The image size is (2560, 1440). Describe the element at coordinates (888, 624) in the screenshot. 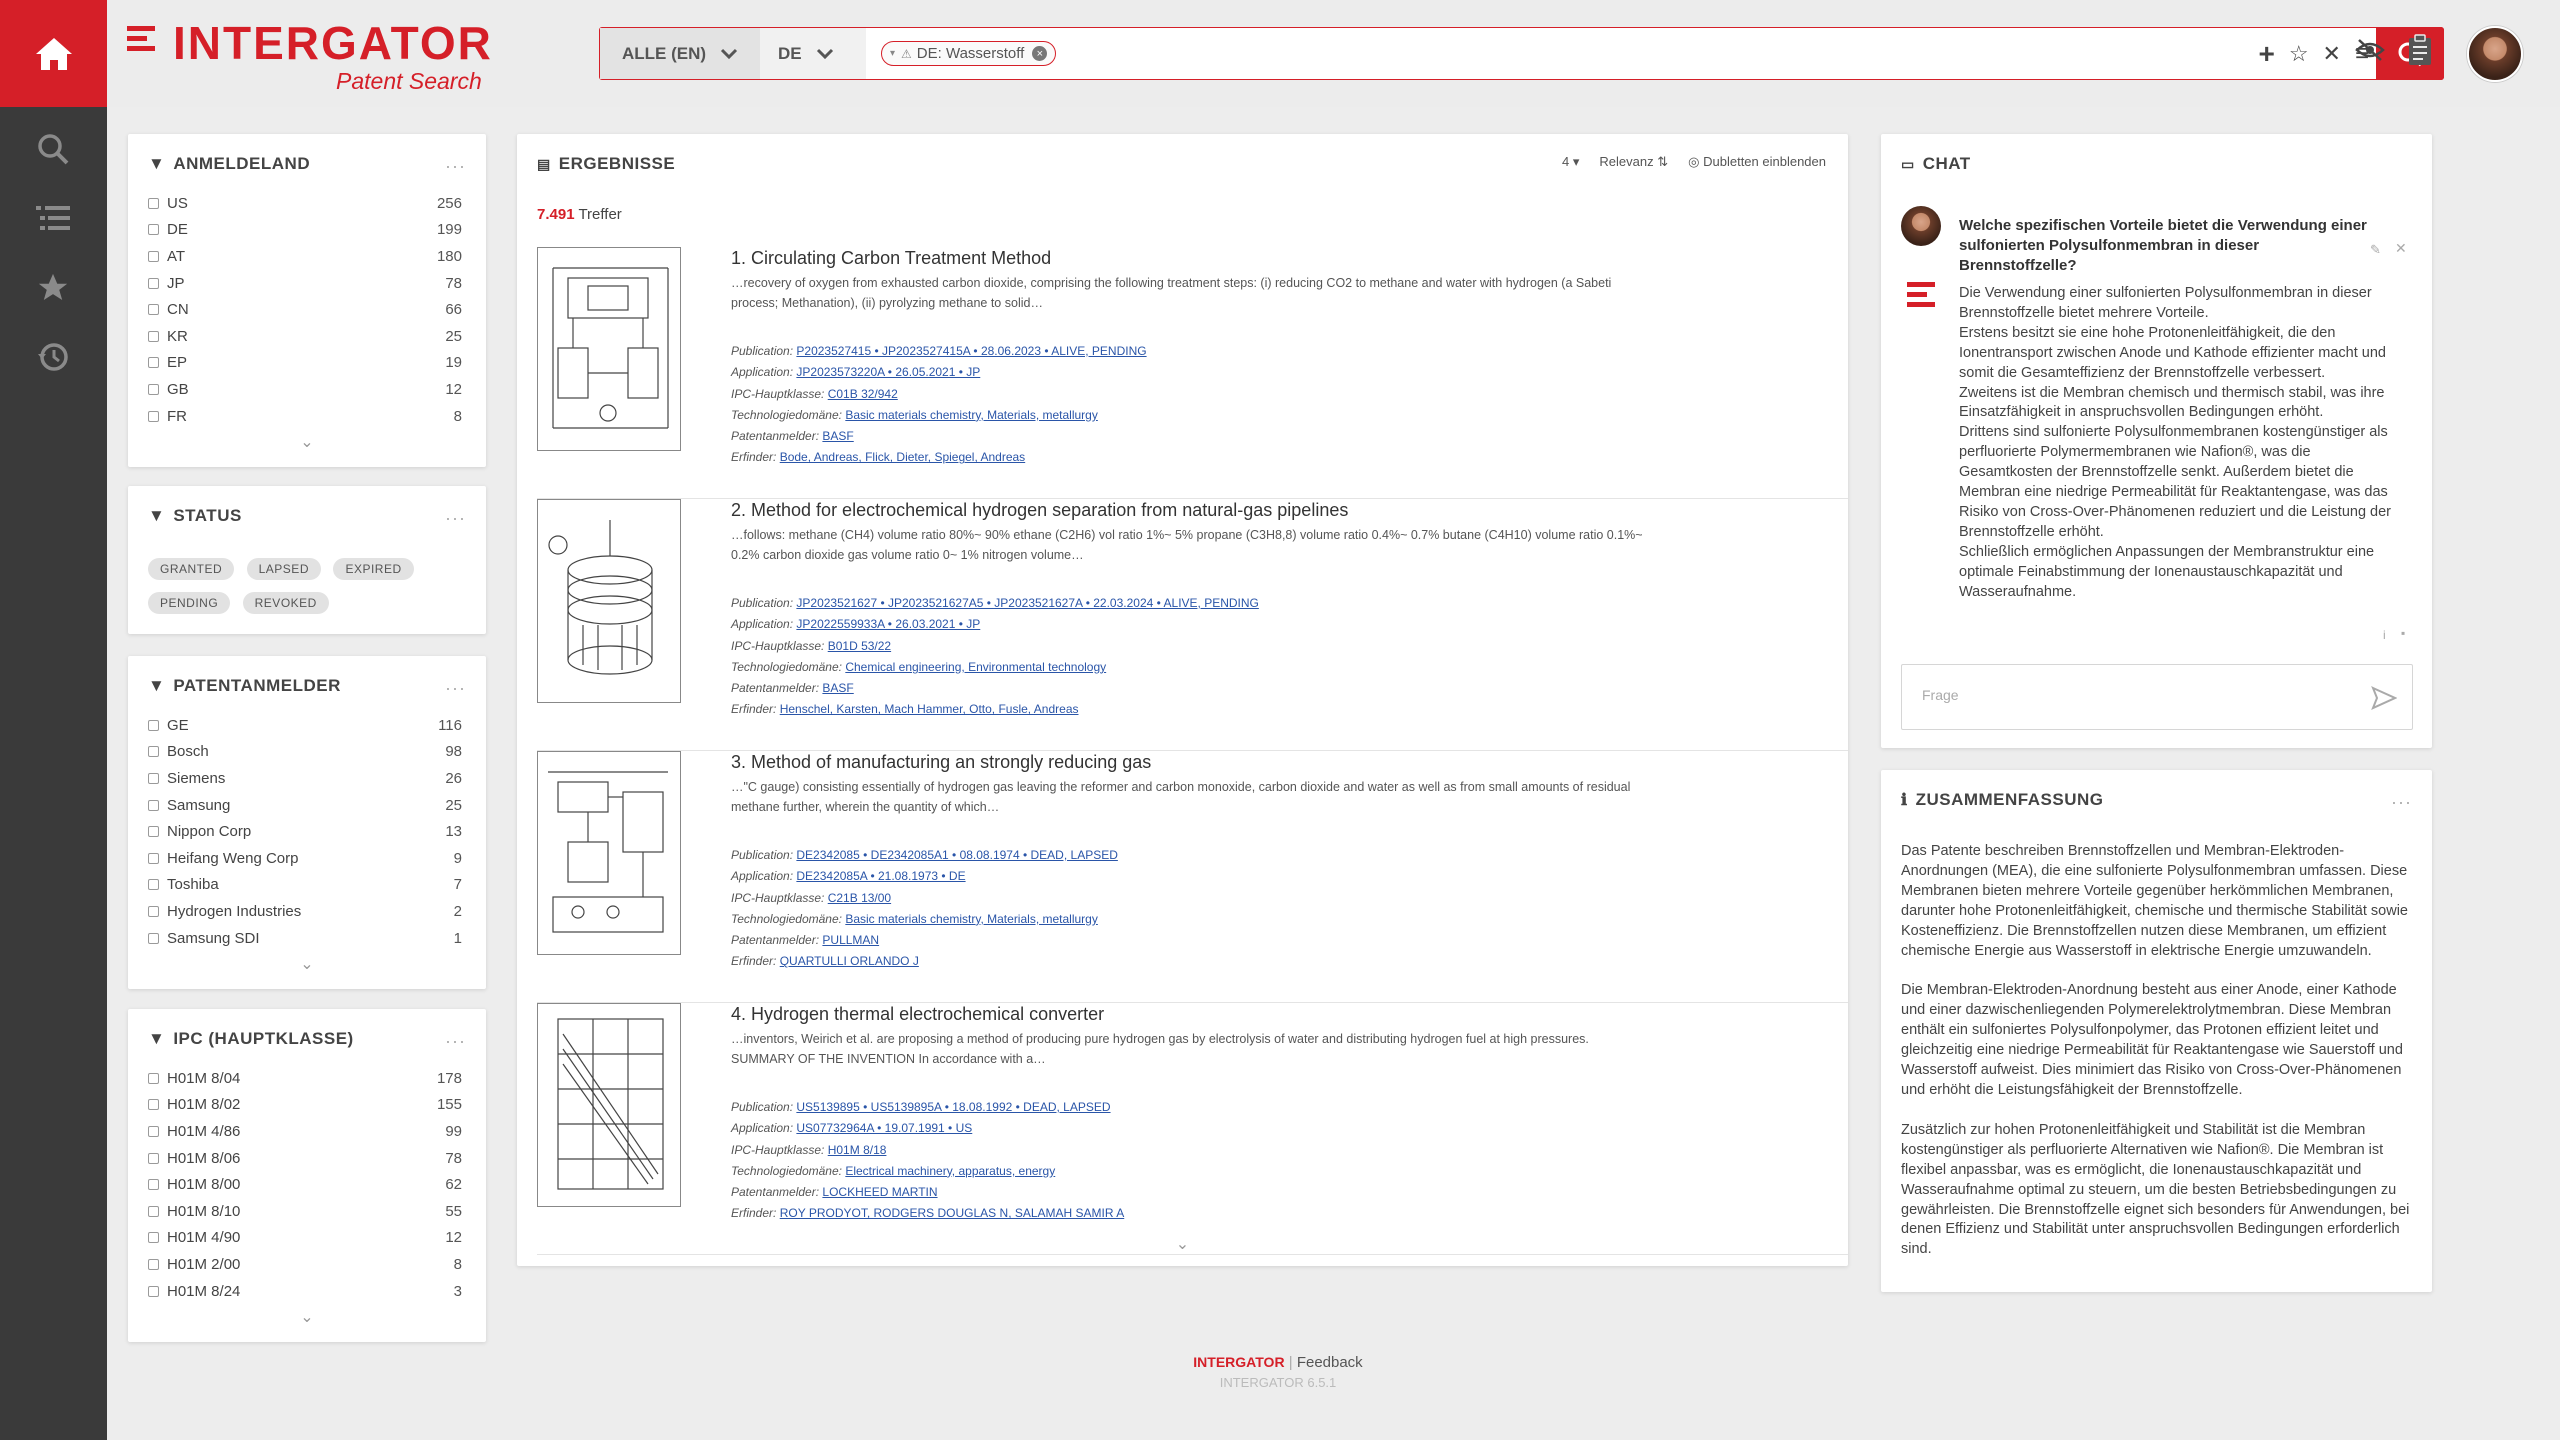

I see `application-link: JP2022559933A • 26.03.2021 • JP` at that location.